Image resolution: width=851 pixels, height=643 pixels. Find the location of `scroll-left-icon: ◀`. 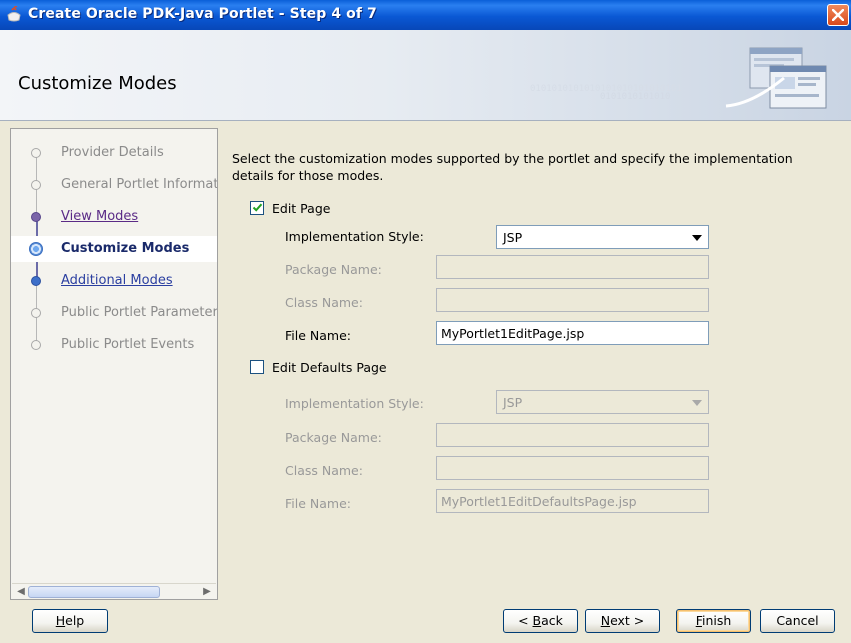

scroll-left-icon: ◀ is located at coordinates (21, 592).